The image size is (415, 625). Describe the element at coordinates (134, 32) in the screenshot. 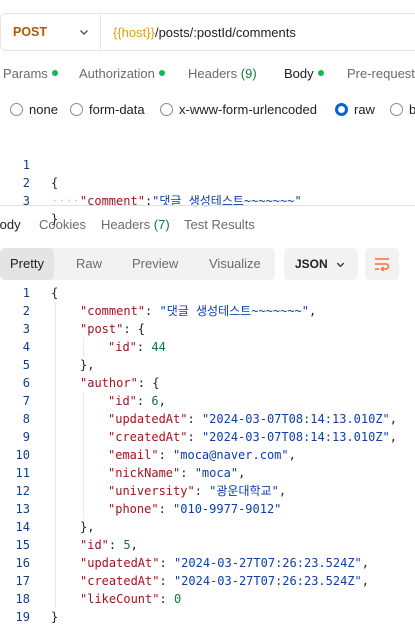

I see `url-variable: {{host}}` at that location.